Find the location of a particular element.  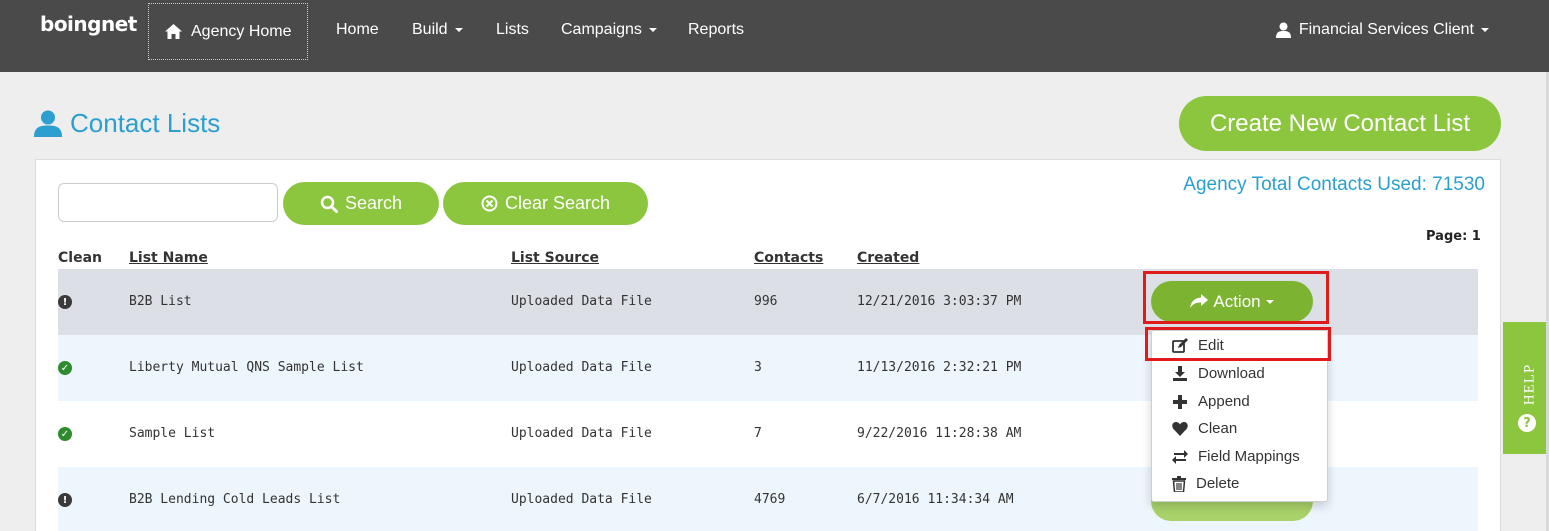

menu-item-delete: Delete is located at coordinates (1239, 483).